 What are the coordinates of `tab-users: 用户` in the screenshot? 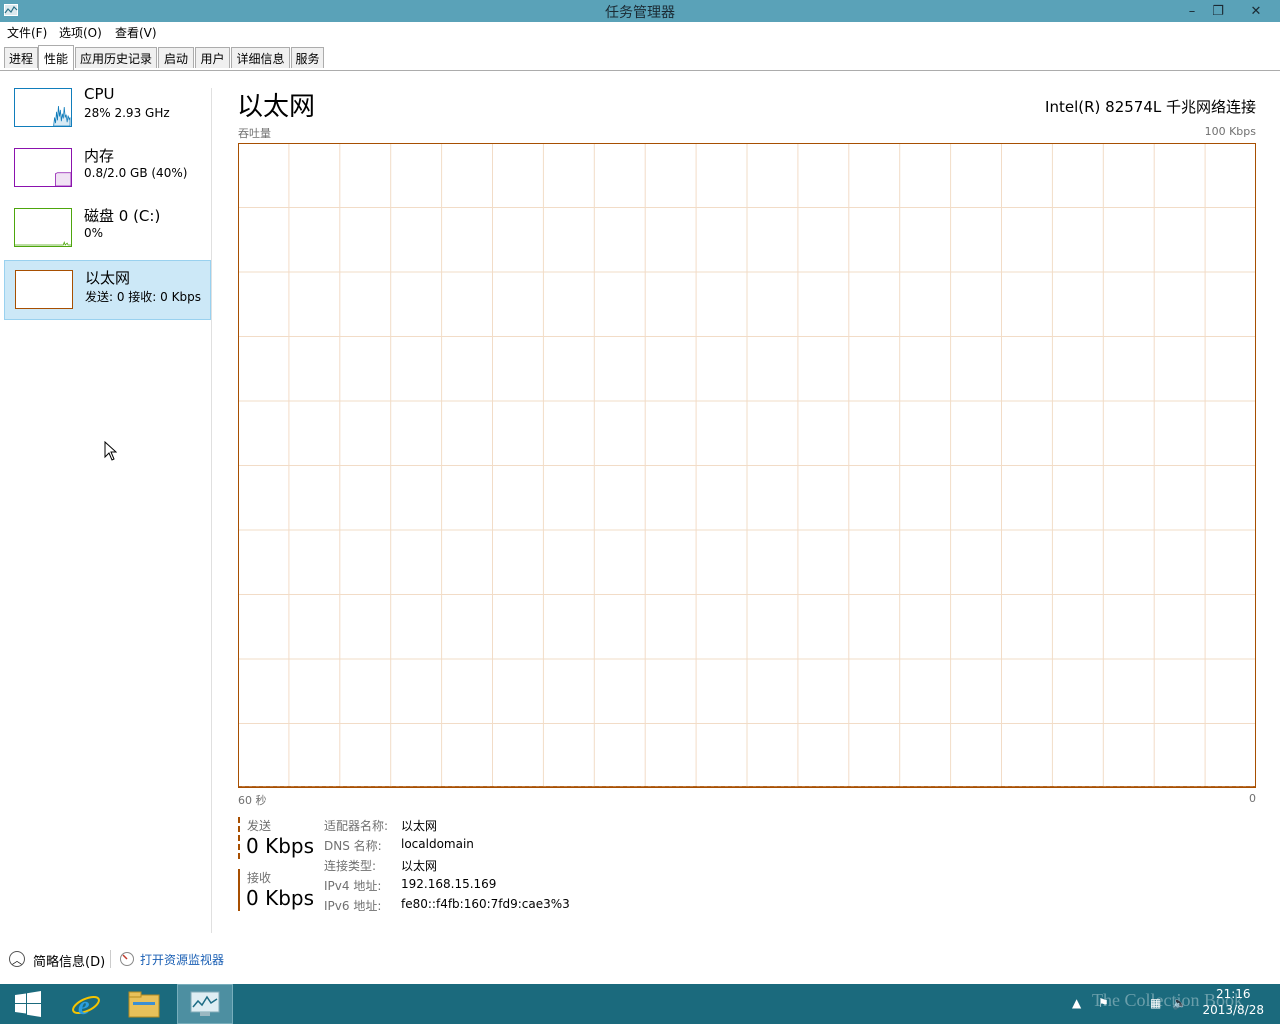 It's located at (212, 57).